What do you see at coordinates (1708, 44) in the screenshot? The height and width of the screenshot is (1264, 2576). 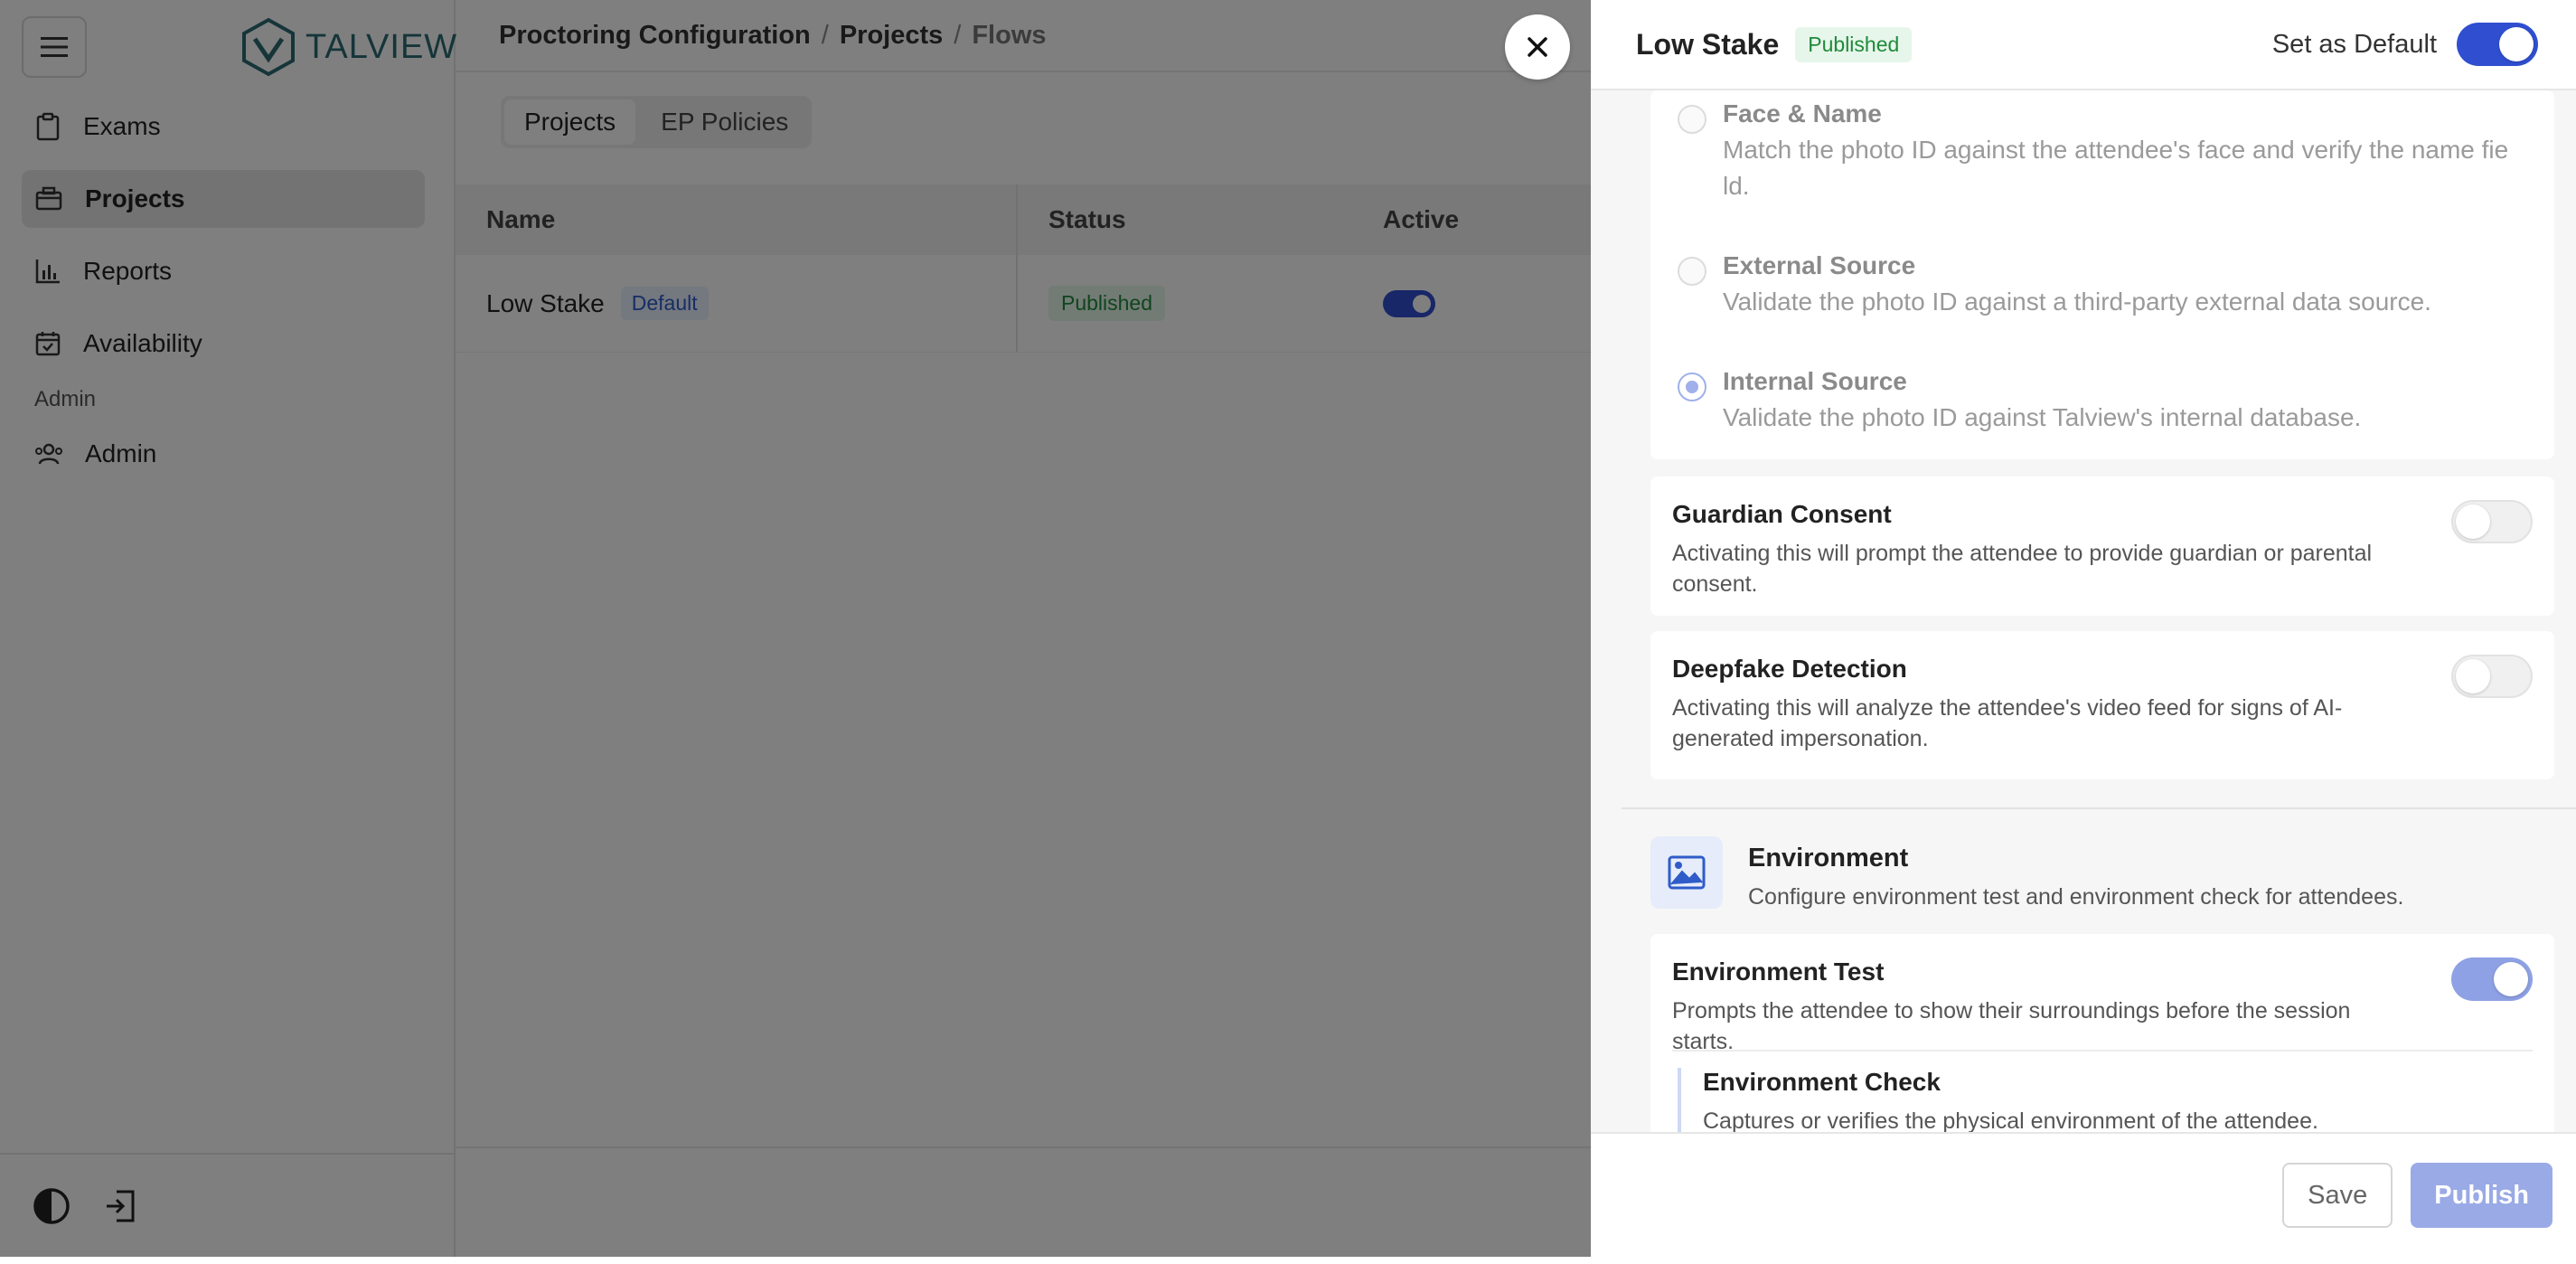 I see `drawer-title: Low Stake` at bounding box center [1708, 44].